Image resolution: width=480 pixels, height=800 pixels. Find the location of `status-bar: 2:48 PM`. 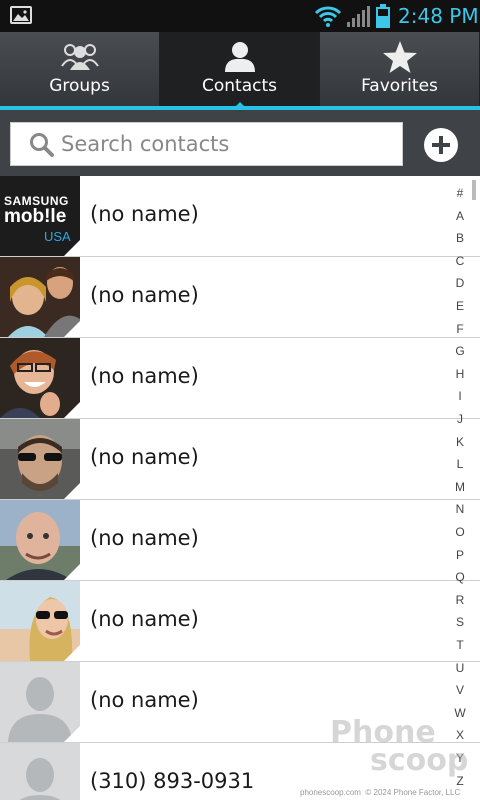

status-bar: 2:48 PM is located at coordinates (240, 16).